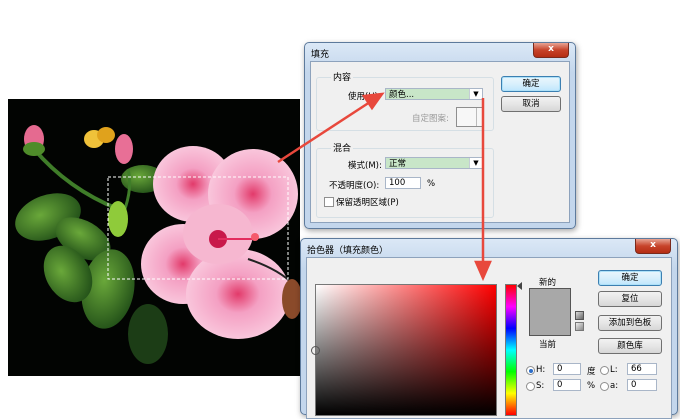 The image size is (680, 419). I want to click on opacity-input: 100, so click(403, 183).